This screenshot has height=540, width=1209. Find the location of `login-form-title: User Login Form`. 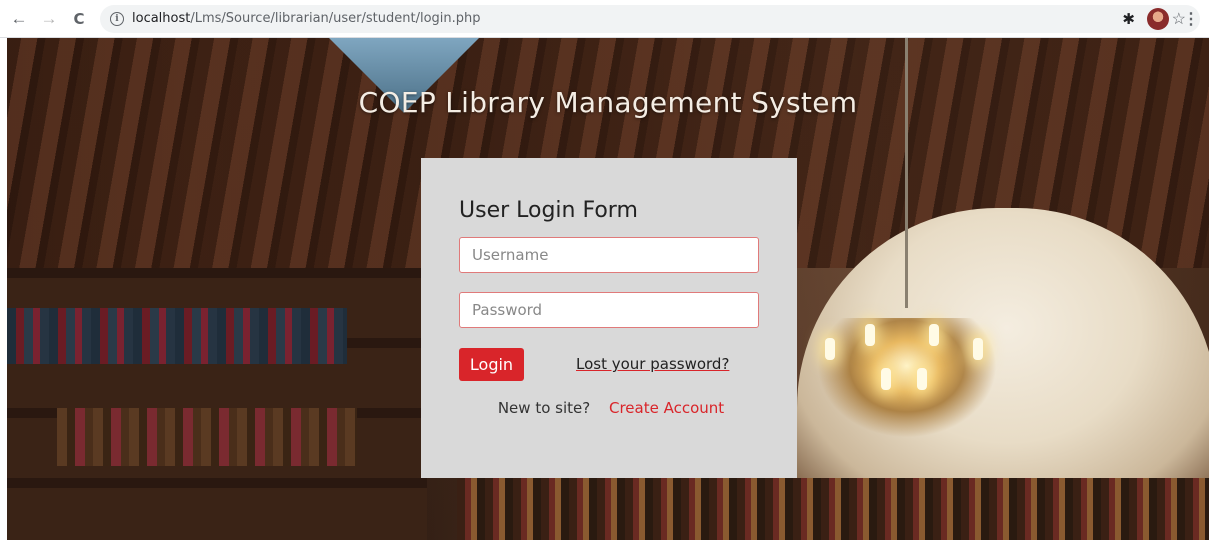

login-form-title: User Login Form is located at coordinates (548, 210).